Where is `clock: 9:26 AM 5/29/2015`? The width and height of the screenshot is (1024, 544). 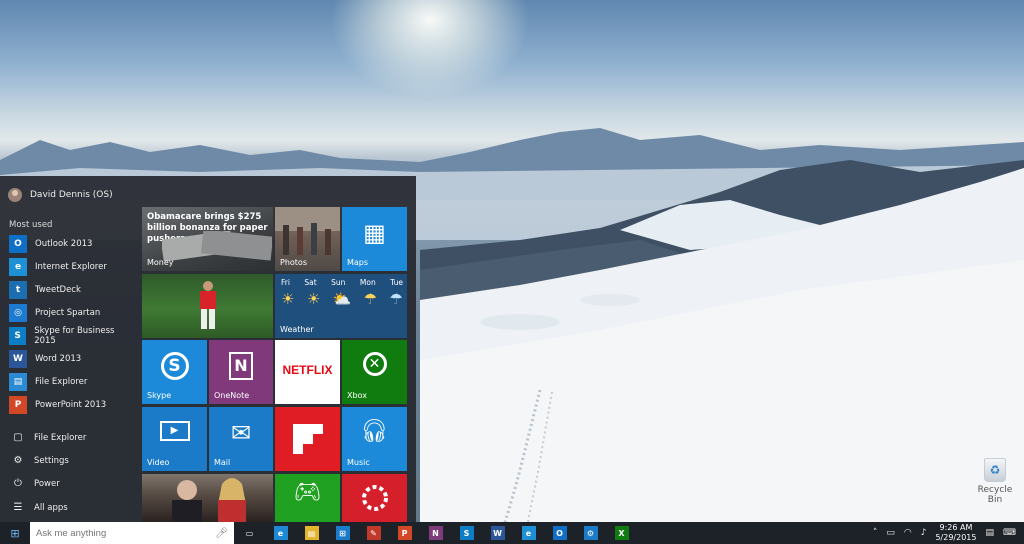 clock: 9:26 AM 5/29/2015 is located at coordinates (955, 533).